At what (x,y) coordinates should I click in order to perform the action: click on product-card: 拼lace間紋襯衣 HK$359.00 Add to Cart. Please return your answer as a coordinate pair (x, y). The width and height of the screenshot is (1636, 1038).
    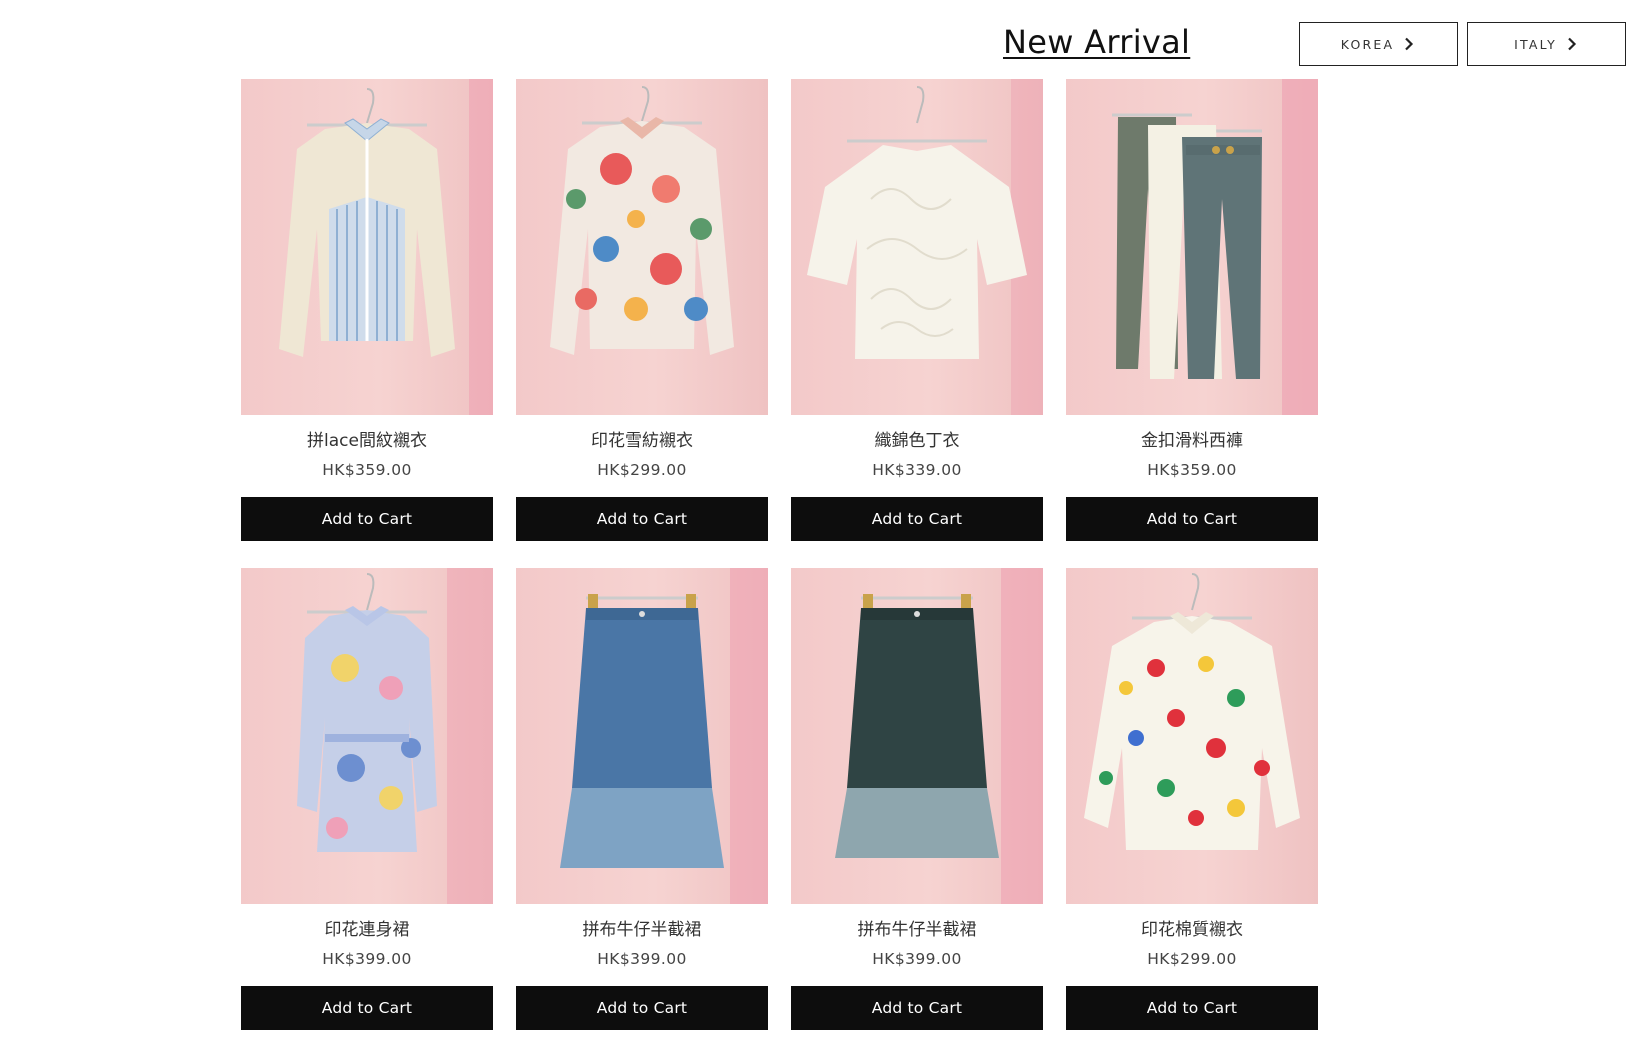
    Looking at the image, I should click on (367, 310).